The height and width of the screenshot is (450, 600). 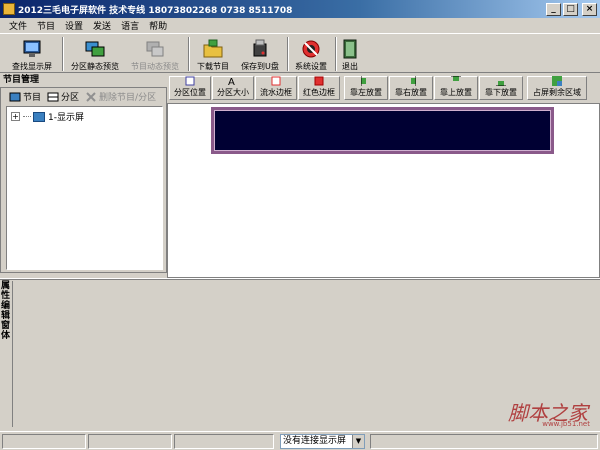 I want to click on area-size-label: 分区大小, so click(x=233, y=92).